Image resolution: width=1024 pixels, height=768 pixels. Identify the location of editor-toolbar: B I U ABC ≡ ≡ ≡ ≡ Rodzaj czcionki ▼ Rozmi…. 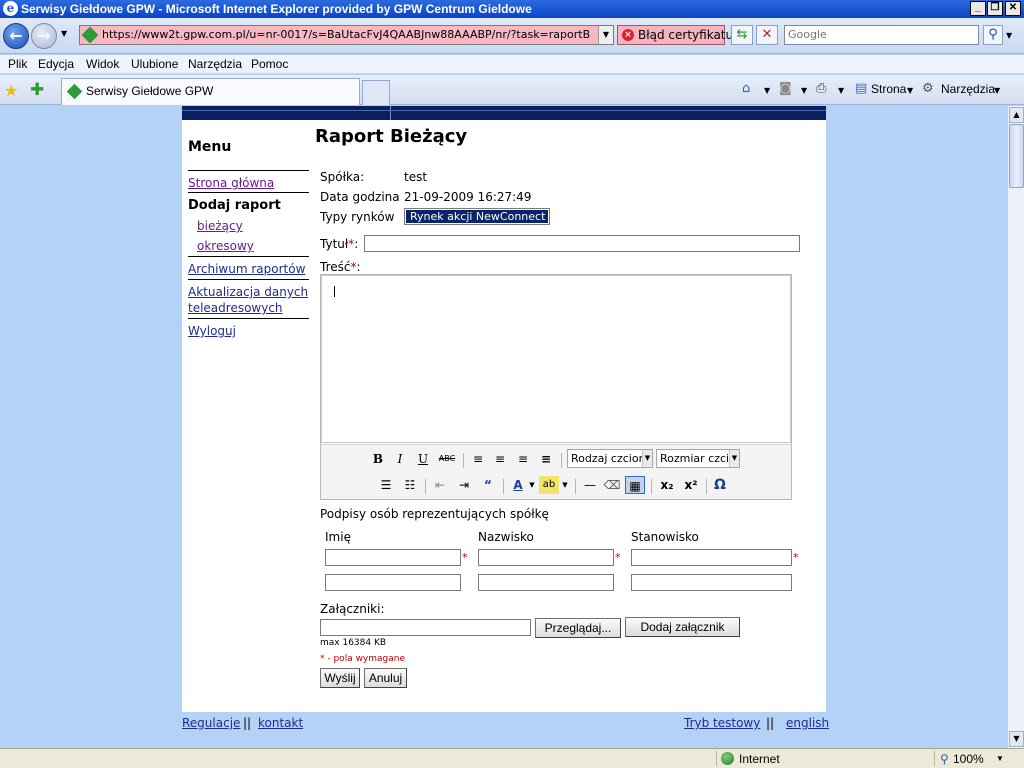
(556, 471).